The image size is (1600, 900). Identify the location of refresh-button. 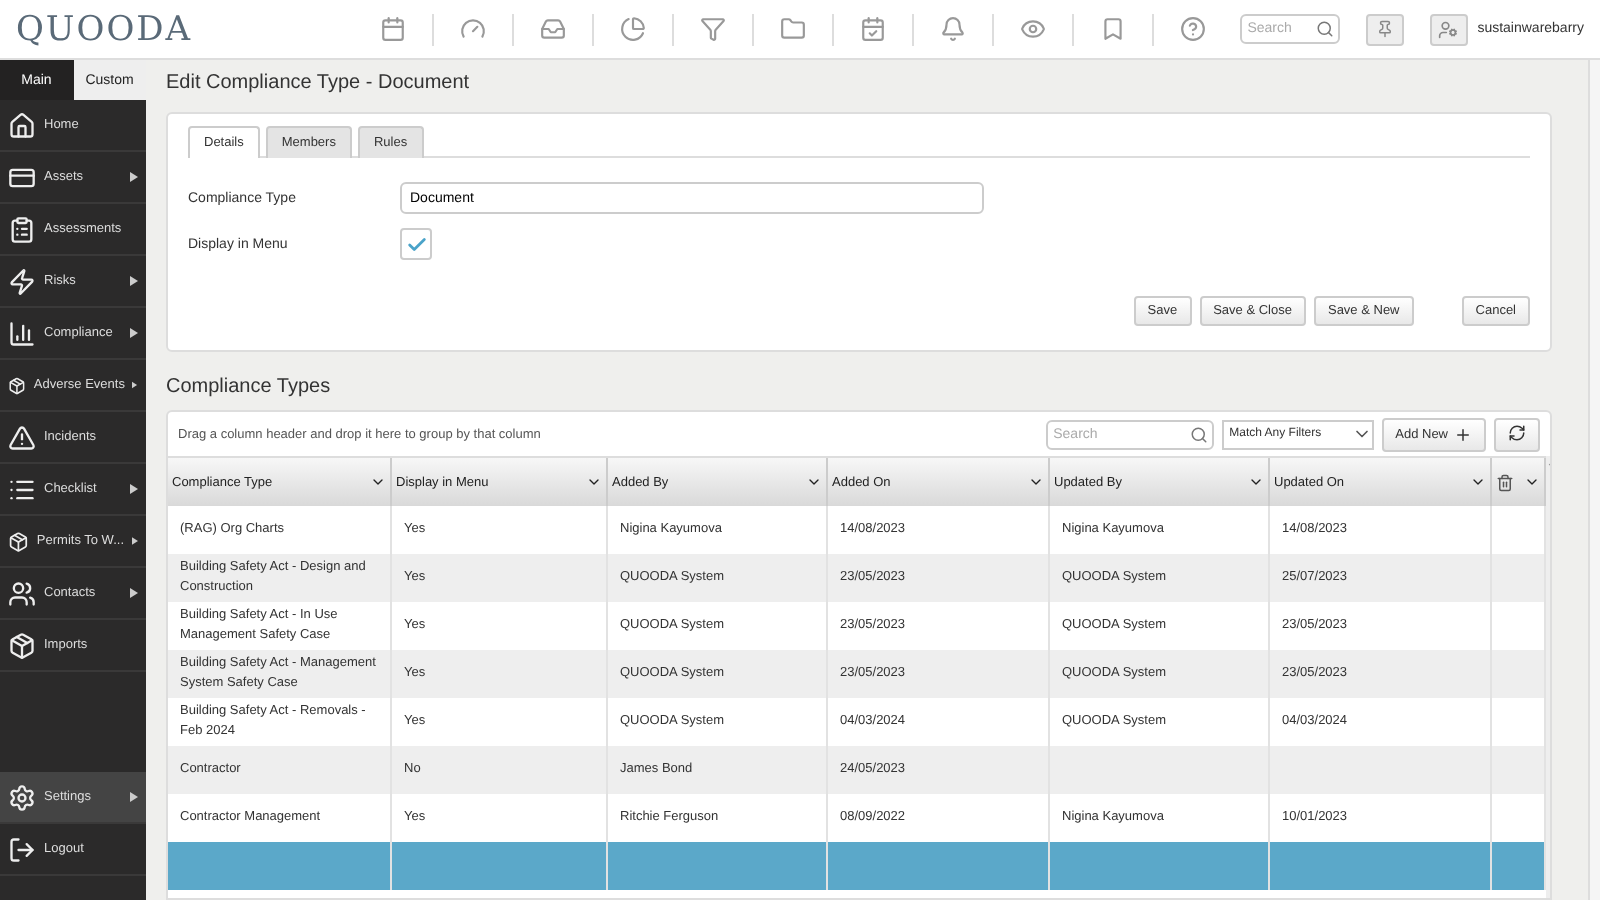
(1517, 434).